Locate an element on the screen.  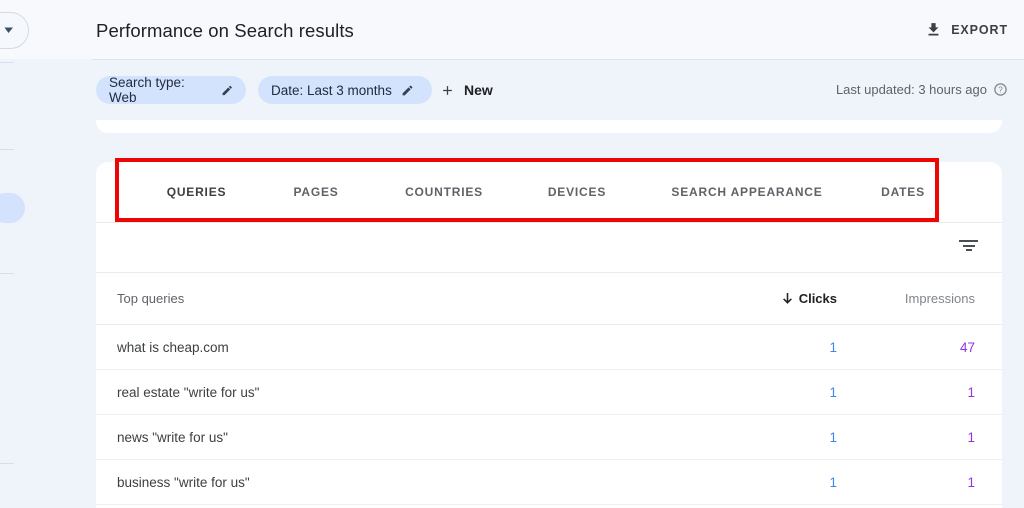
date-range-chip: Date: Last 3 months is located at coordinates (345, 90).